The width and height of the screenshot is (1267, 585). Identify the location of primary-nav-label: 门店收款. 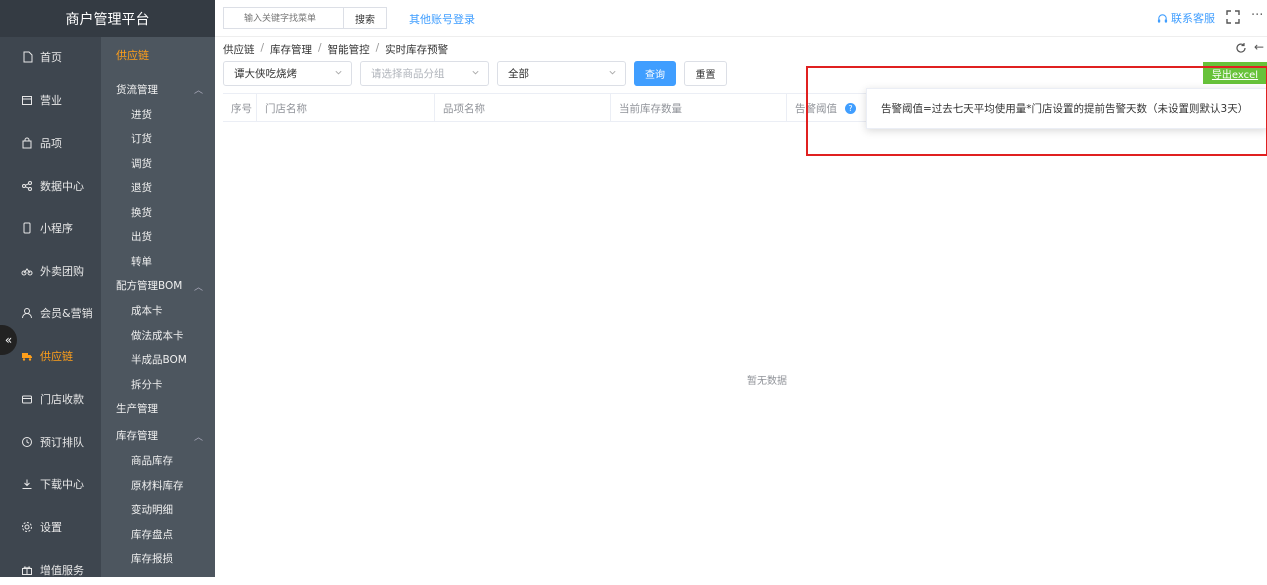
(62, 399).